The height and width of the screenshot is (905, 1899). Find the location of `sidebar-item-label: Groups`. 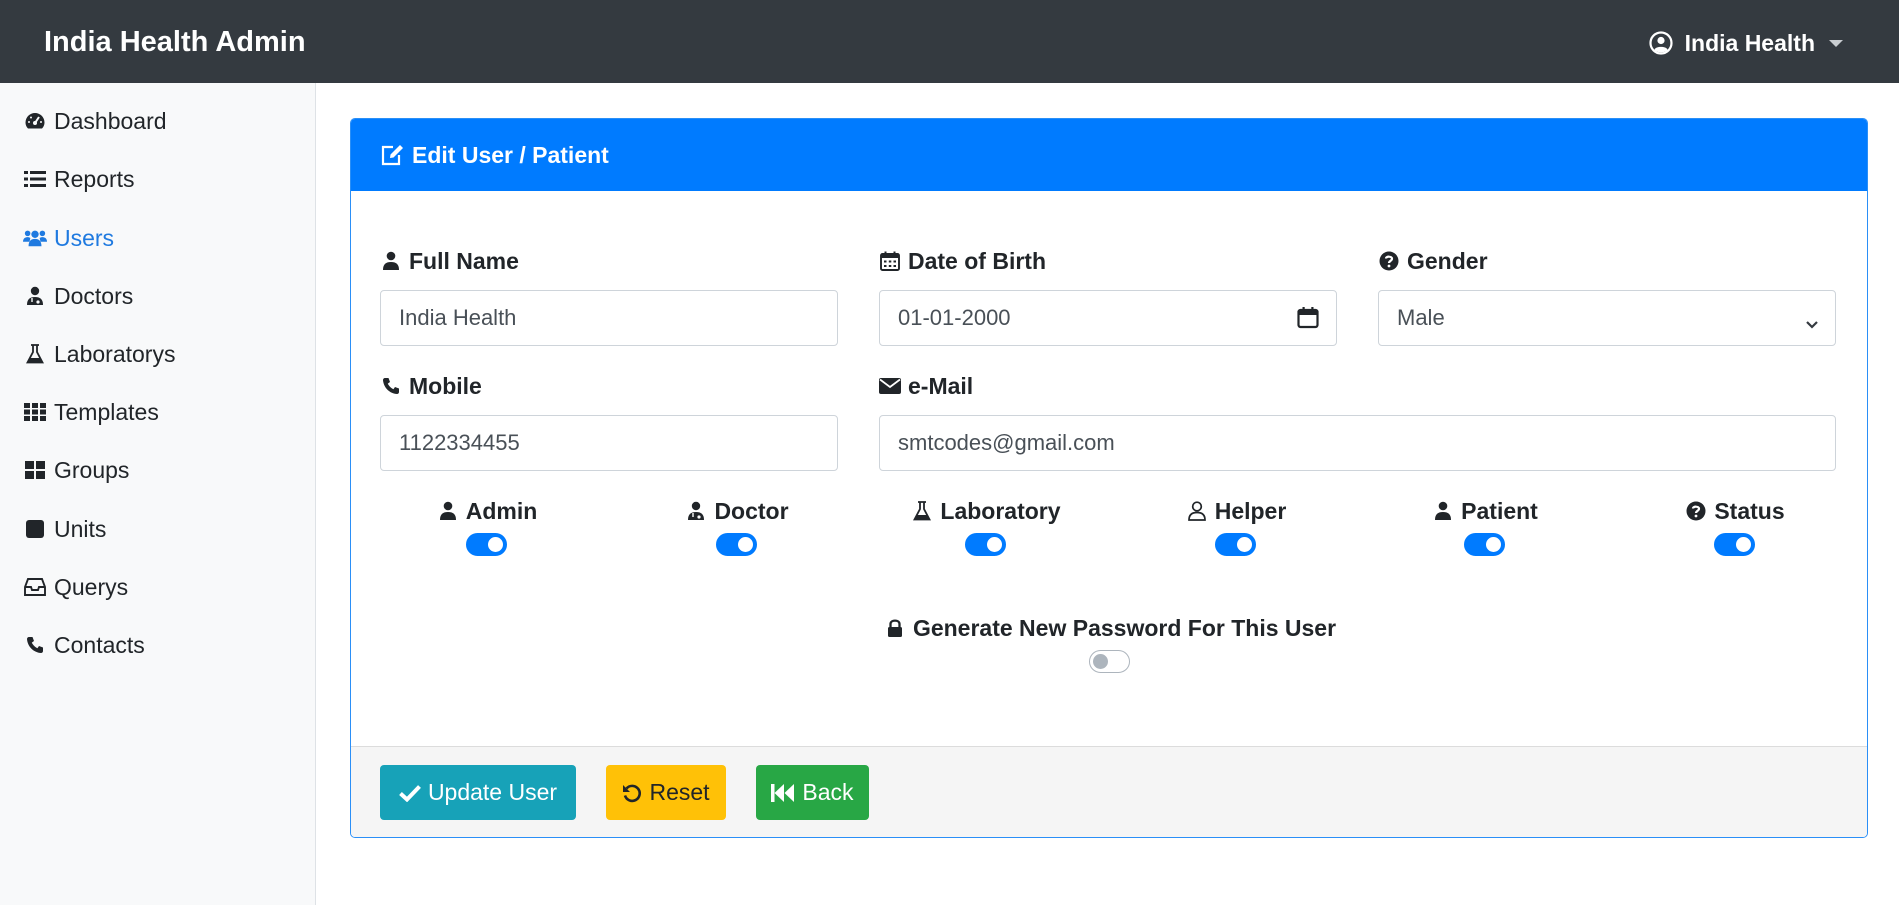

sidebar-item-label: Groups is located at coordinates (92, 469).